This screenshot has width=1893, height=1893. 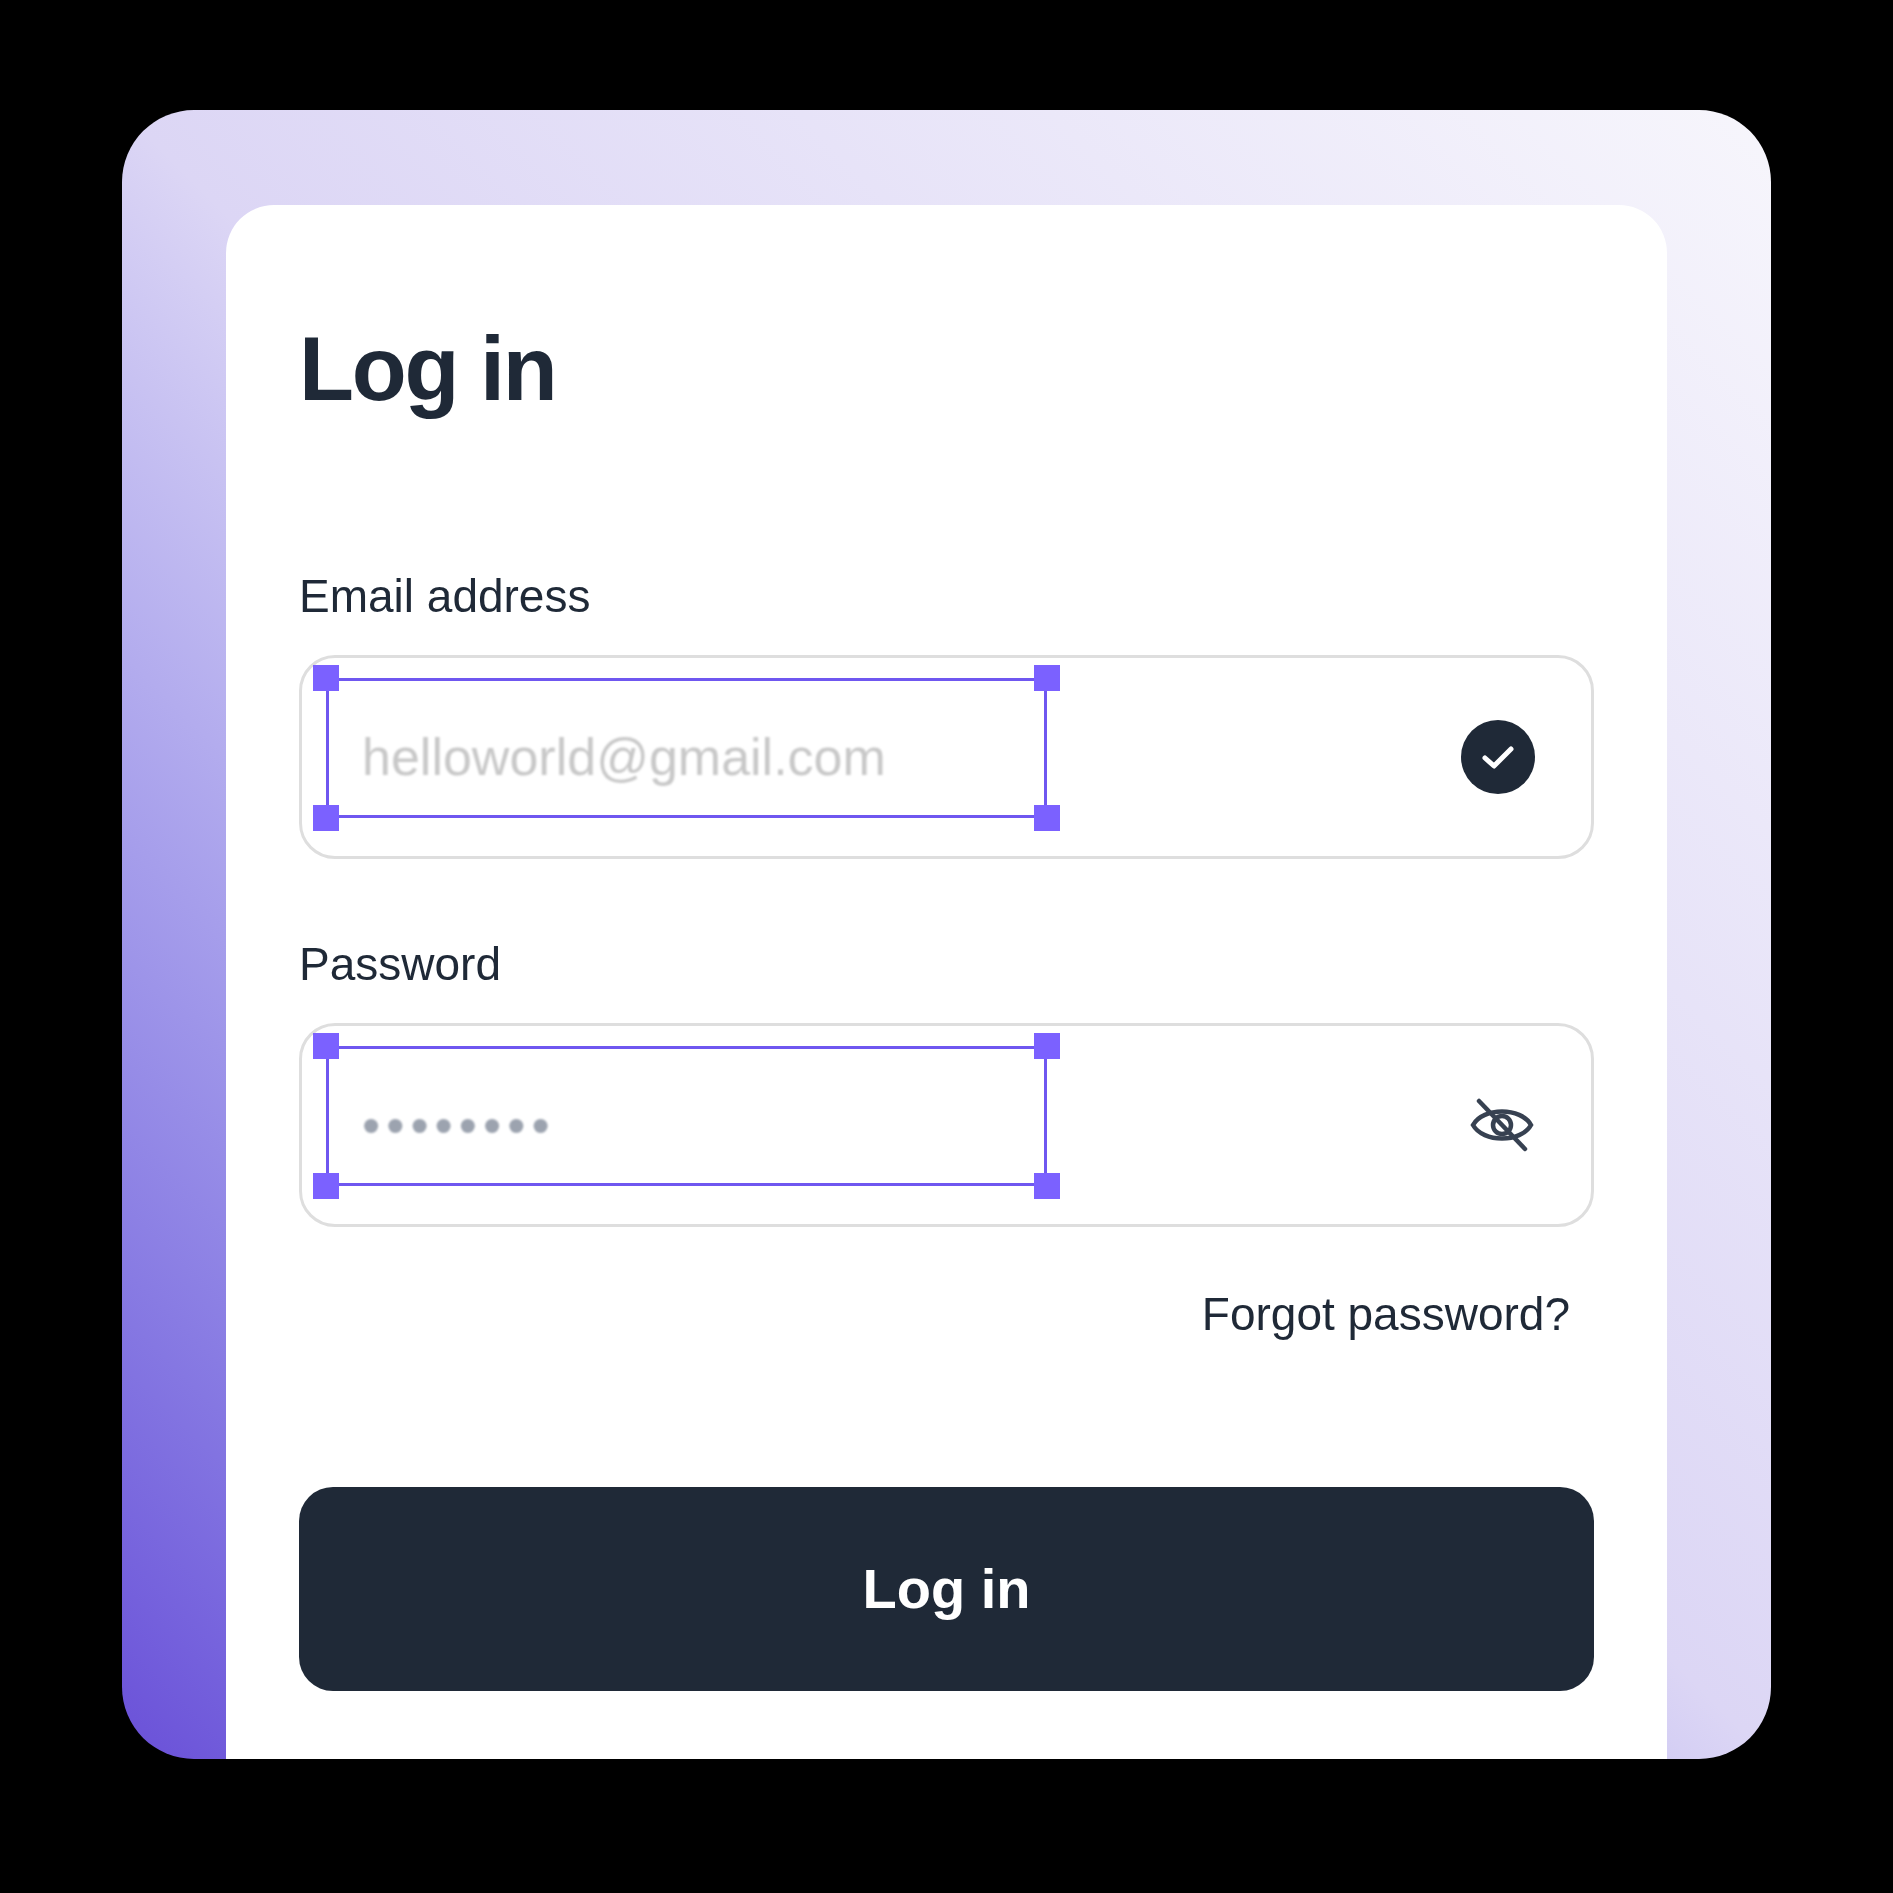 What do you see at coordinates (1502, 1125) in the screenshot?
I see `eye-slash-icon` at bounding box center [1502, 1125].